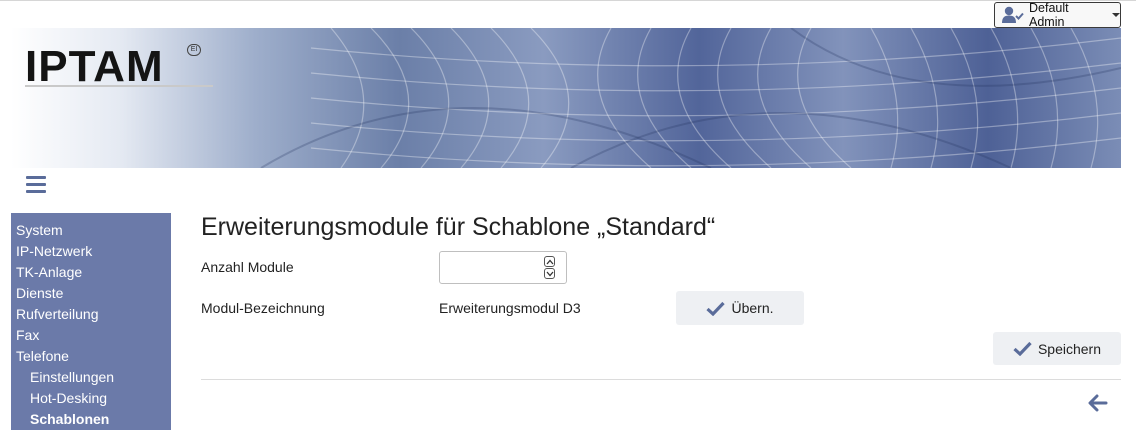  What do you see at coordinates (549, 261) in the screenshot?
I see `spinner-up-icon` at bounding box center [549, 261].